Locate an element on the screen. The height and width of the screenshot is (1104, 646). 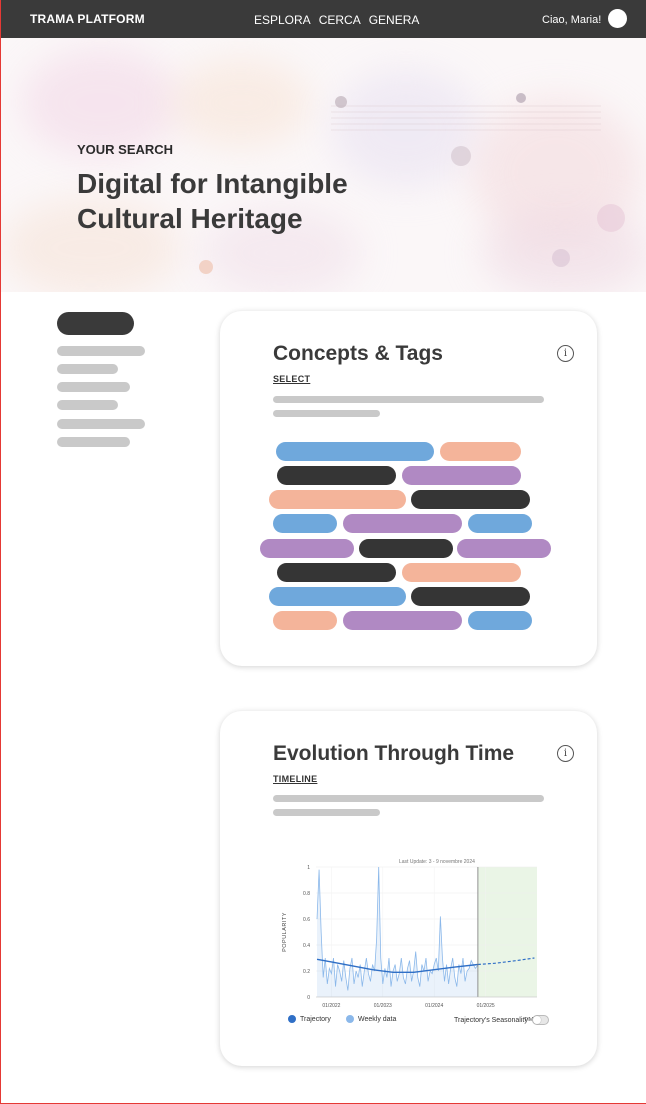
nav-esplora: ESPLORA is located at coordinates (282, 20).